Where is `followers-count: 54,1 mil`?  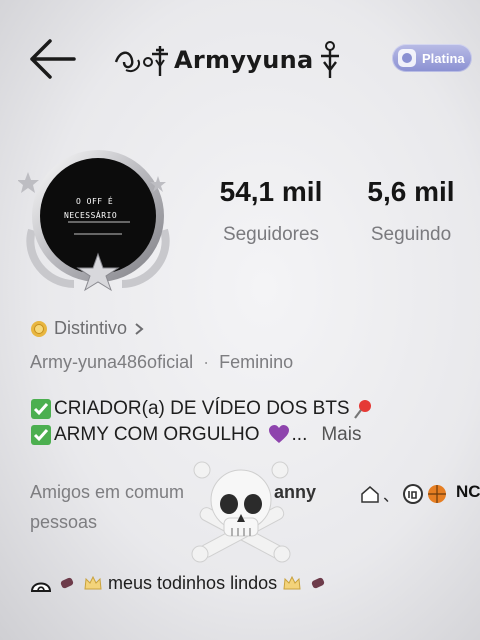
followers-count: 54,1 mil is located at coordinates (271, 192).